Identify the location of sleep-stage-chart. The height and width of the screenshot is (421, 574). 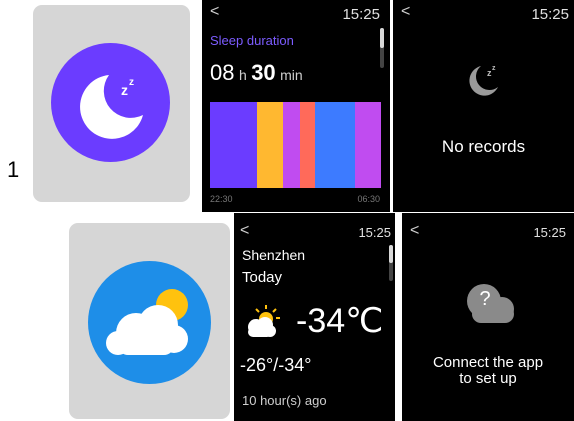
(295, 145).